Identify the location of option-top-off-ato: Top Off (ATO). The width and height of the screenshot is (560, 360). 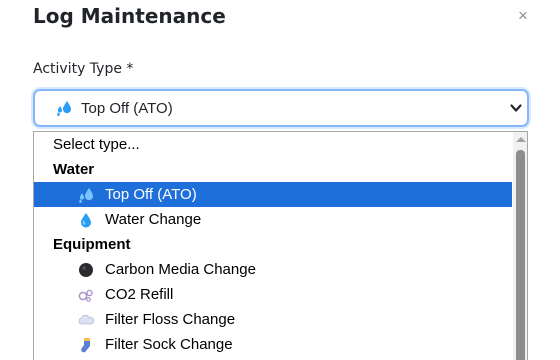
(273, 194).